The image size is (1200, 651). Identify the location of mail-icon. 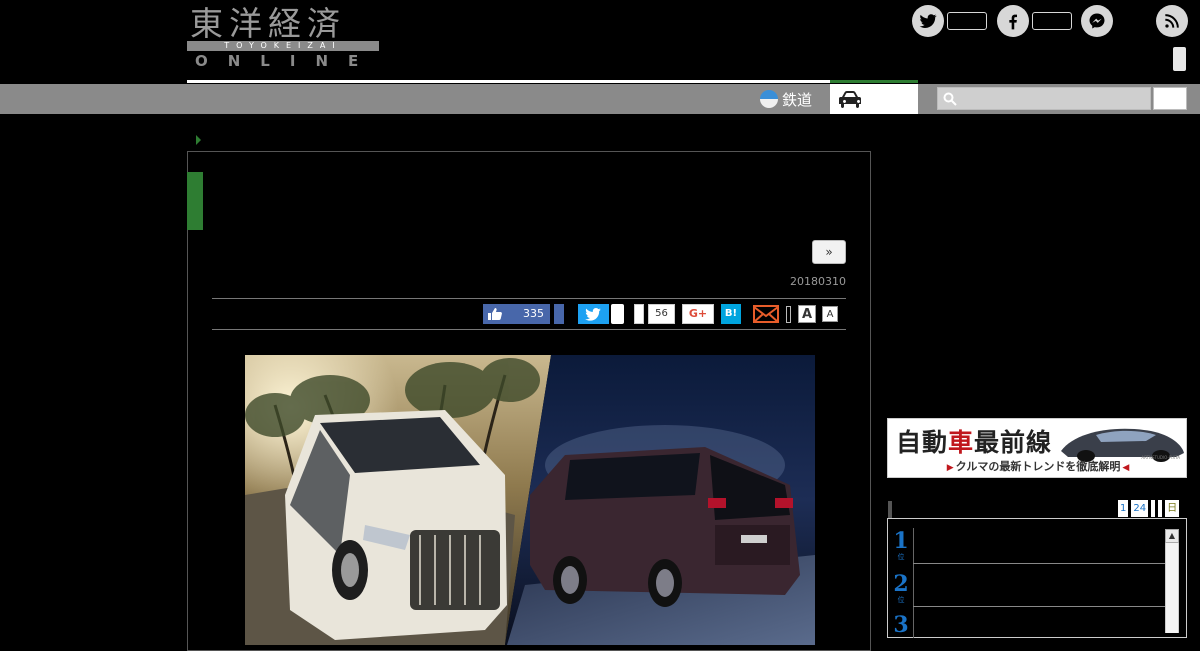
(766, 316).